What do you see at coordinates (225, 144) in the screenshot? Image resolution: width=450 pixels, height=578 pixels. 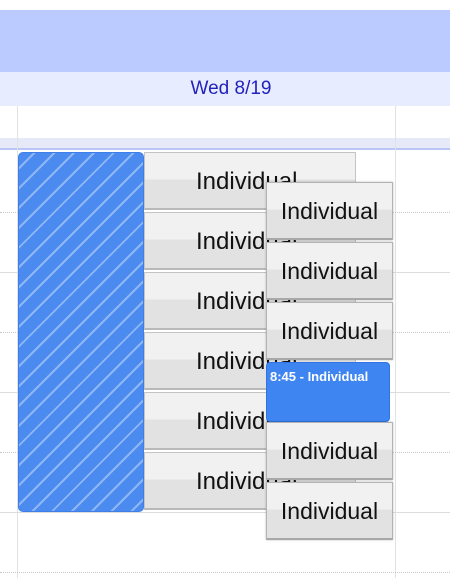 I see `grid-top-divider` at bounding box center [225, 144].